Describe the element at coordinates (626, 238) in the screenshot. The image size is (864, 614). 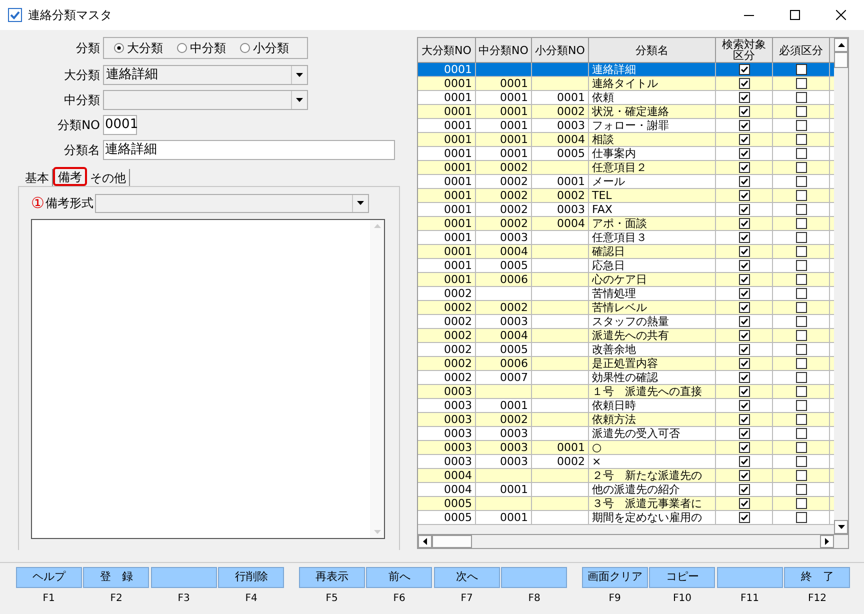
I see `table-row: 0001 0003 任意項目３` at that location.